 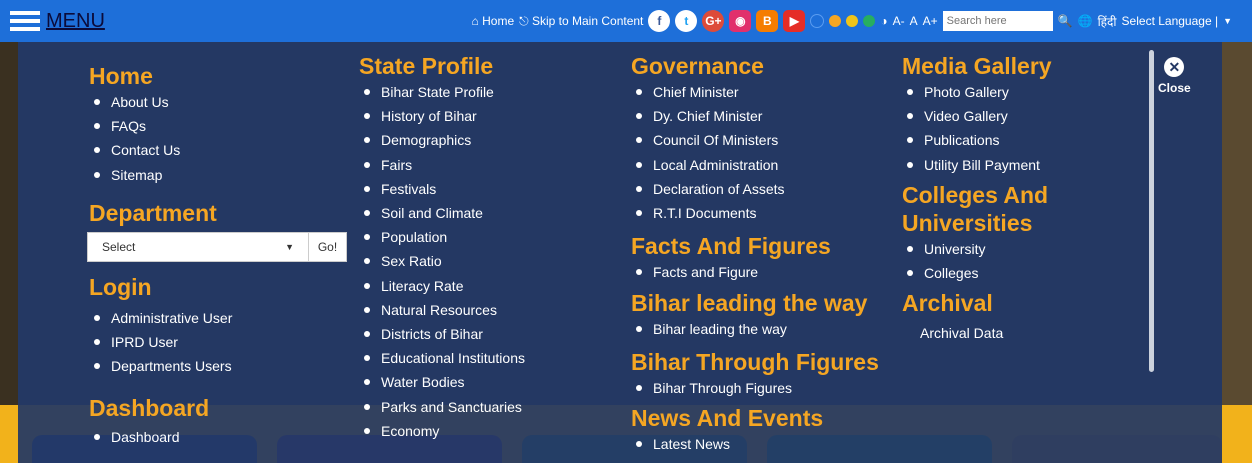 I want to click on menu-item-link: Facts and Figure, so click(x=755, y=272).